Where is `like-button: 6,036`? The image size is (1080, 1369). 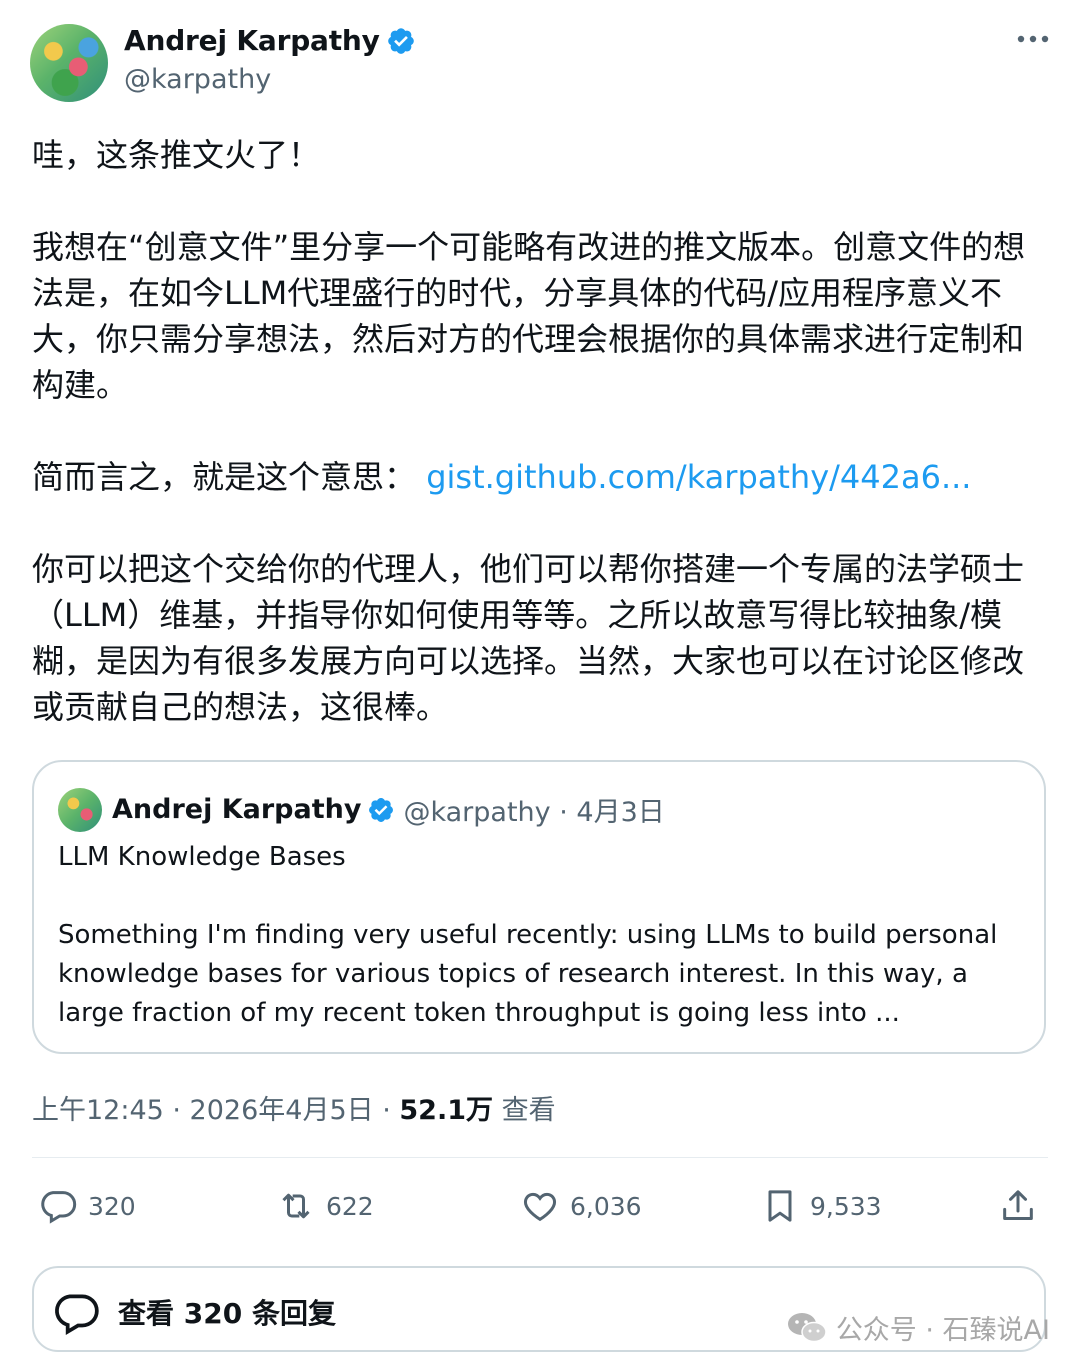
like-button: 6,036 is located at coordinates (581, 1206).